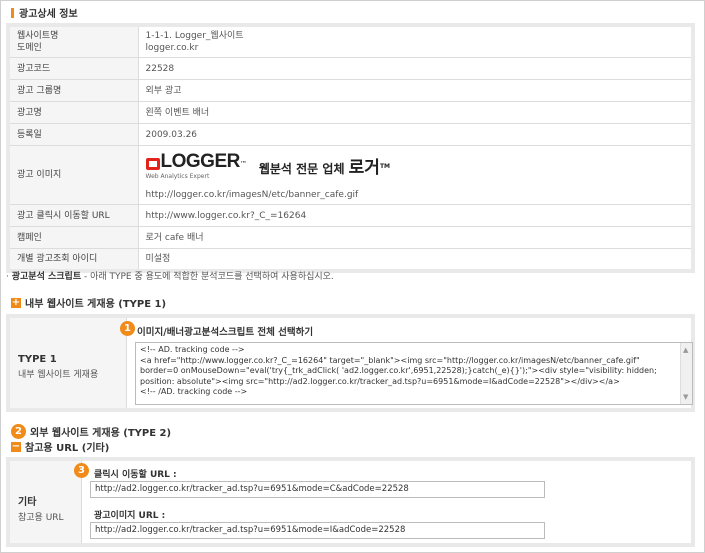 The height and width of the screenshot is (553, 705). Describe the element at coordinates (415, 215) in the screenshot. I see `row-value: http://www.logger.co.kr?_C_=16264` at that location.